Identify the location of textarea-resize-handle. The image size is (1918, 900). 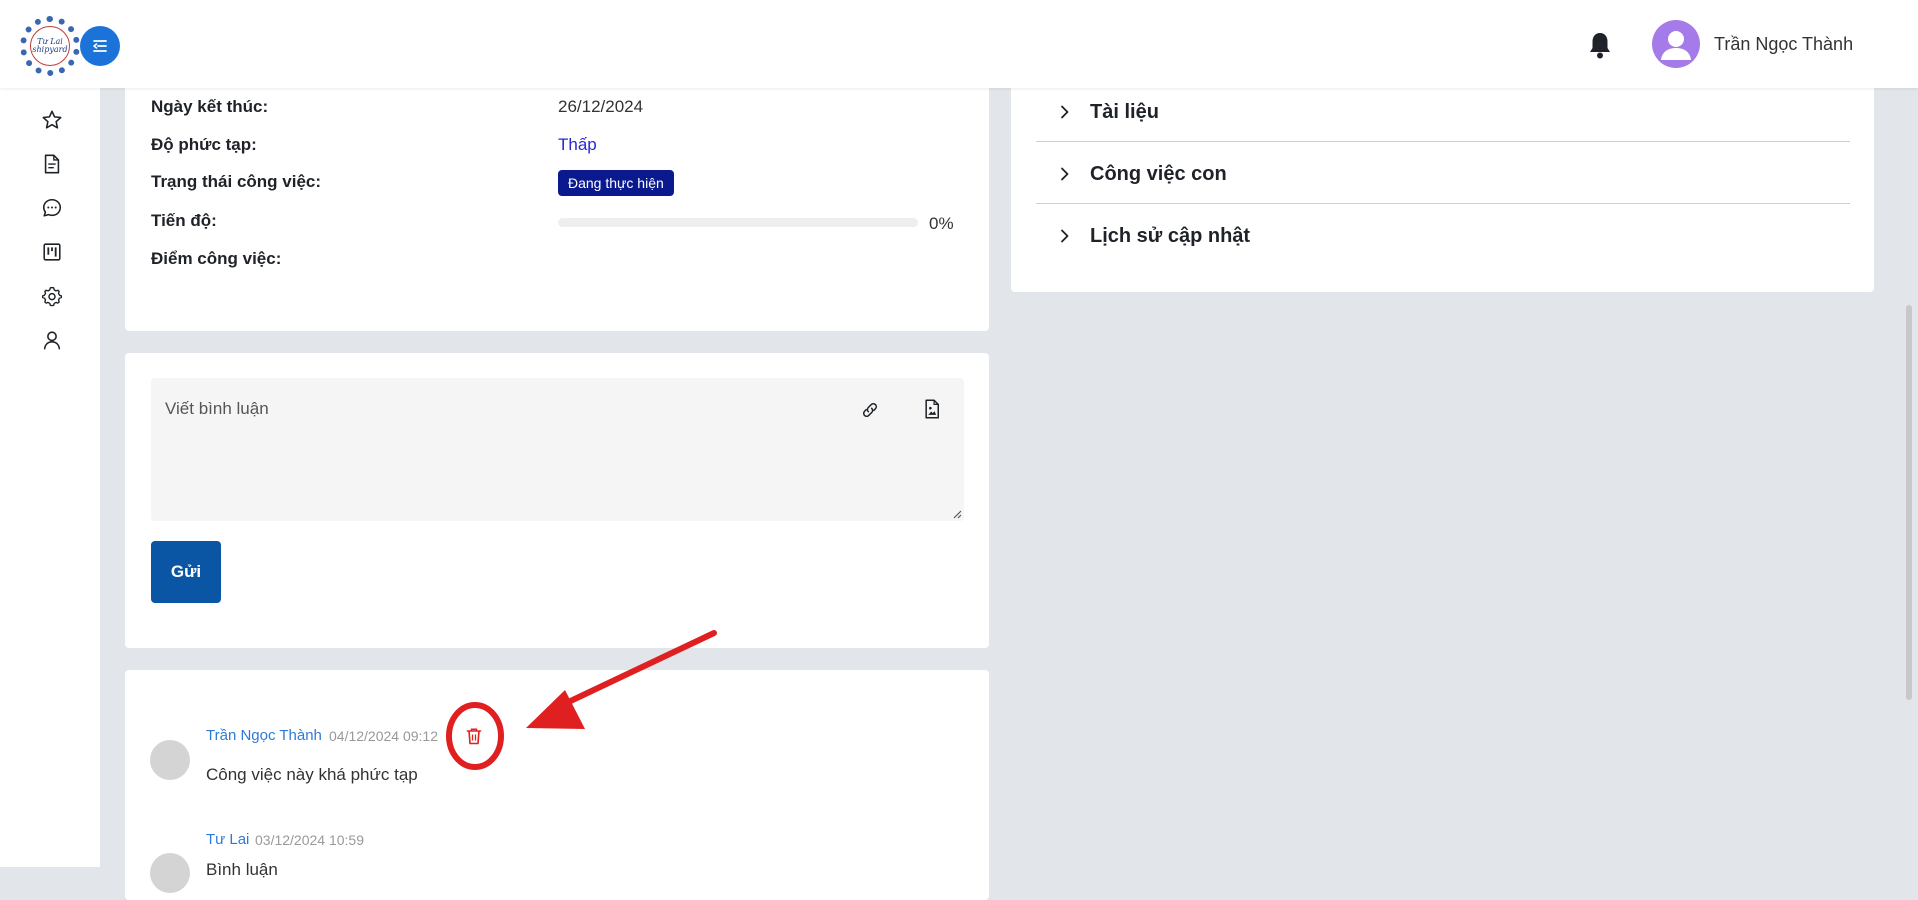
(956, 513).